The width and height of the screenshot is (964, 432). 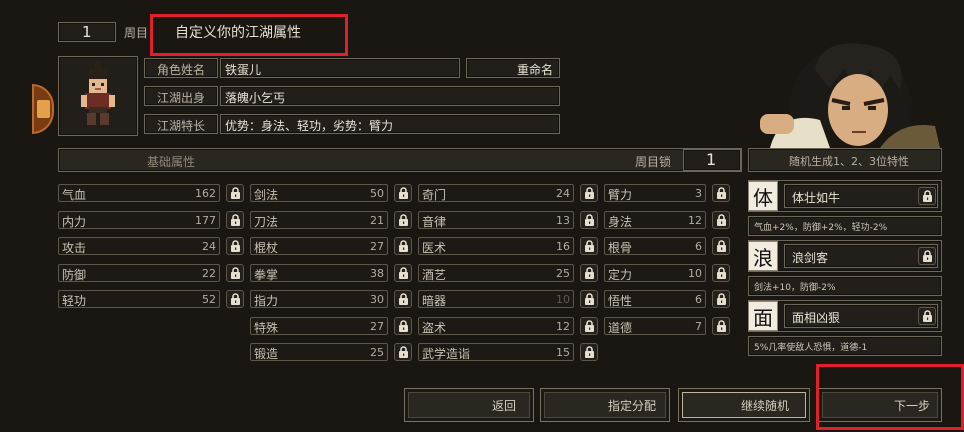 I want to click on cycle-lock-value-box: 1, so click(x=712, y=160).